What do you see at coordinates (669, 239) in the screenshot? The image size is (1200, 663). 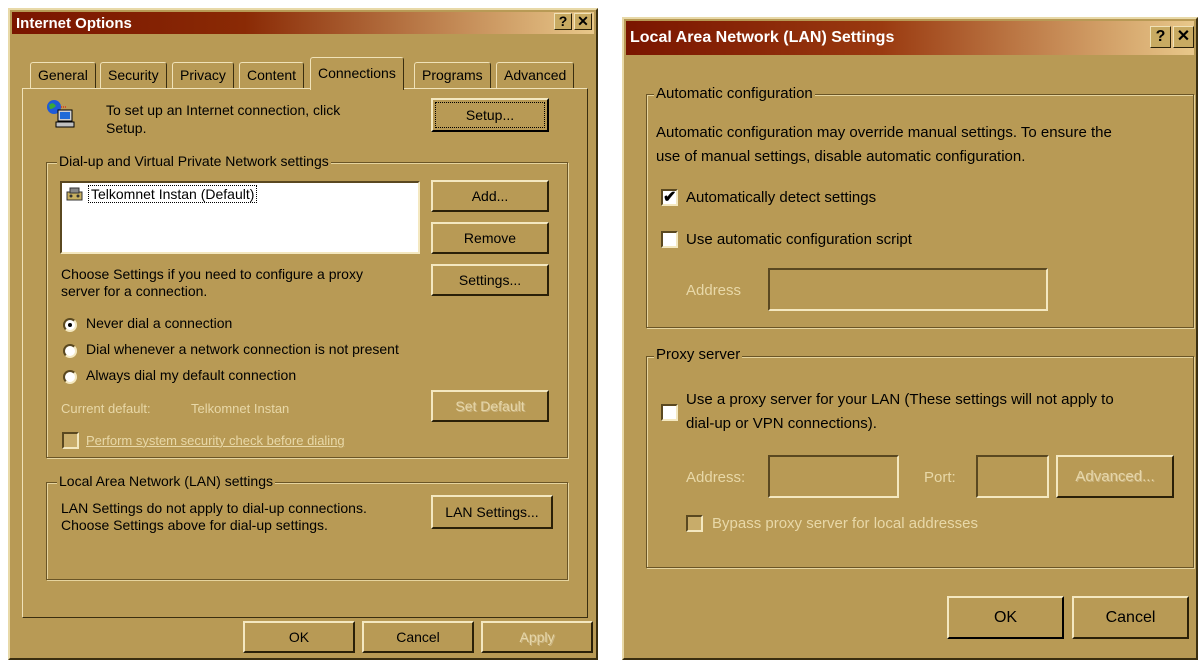 I see `auto-script-checkbox` at bounding box center [669, 239].